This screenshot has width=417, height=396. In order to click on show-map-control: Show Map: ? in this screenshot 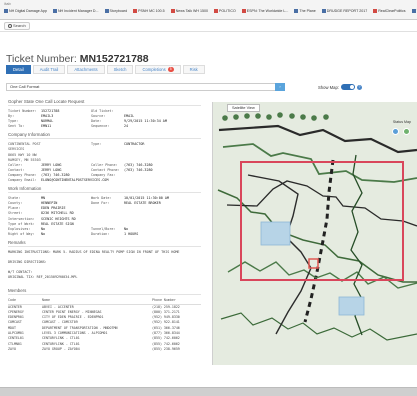, I will do `click(340, 87)`.